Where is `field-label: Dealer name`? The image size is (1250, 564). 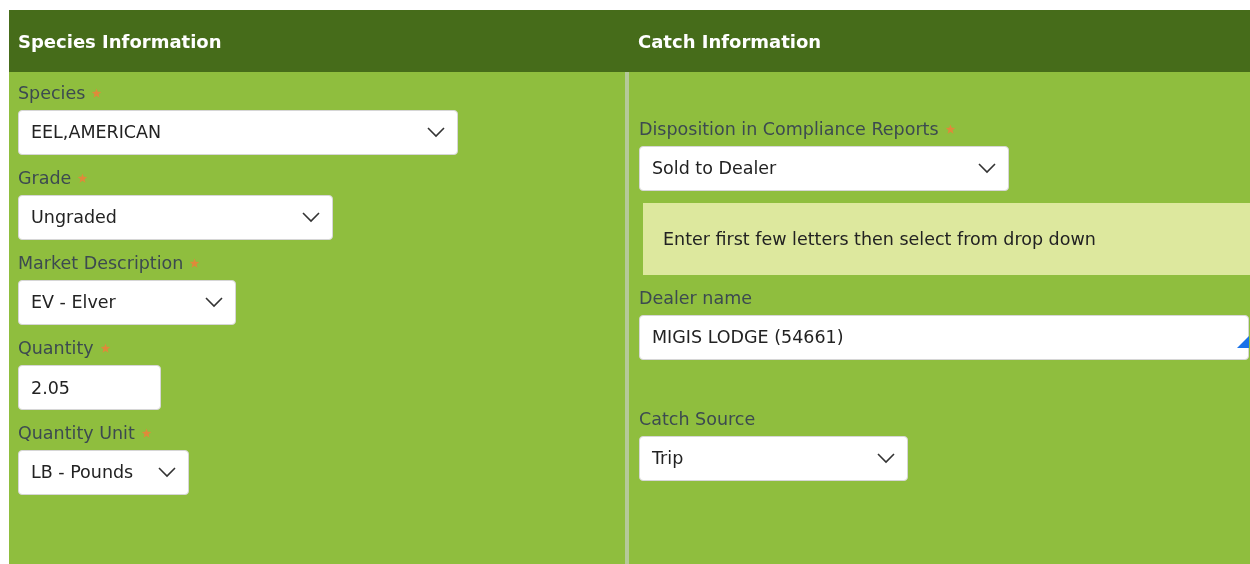 field-label: Dealer name is located at coordinates (695, 298).